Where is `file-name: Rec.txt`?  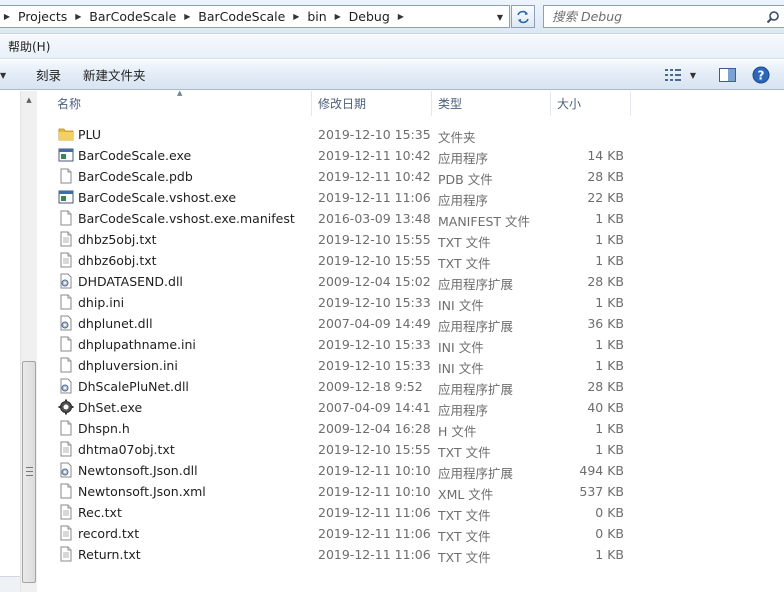
file-name: Rec.txt is located at coordinates (100, 512).